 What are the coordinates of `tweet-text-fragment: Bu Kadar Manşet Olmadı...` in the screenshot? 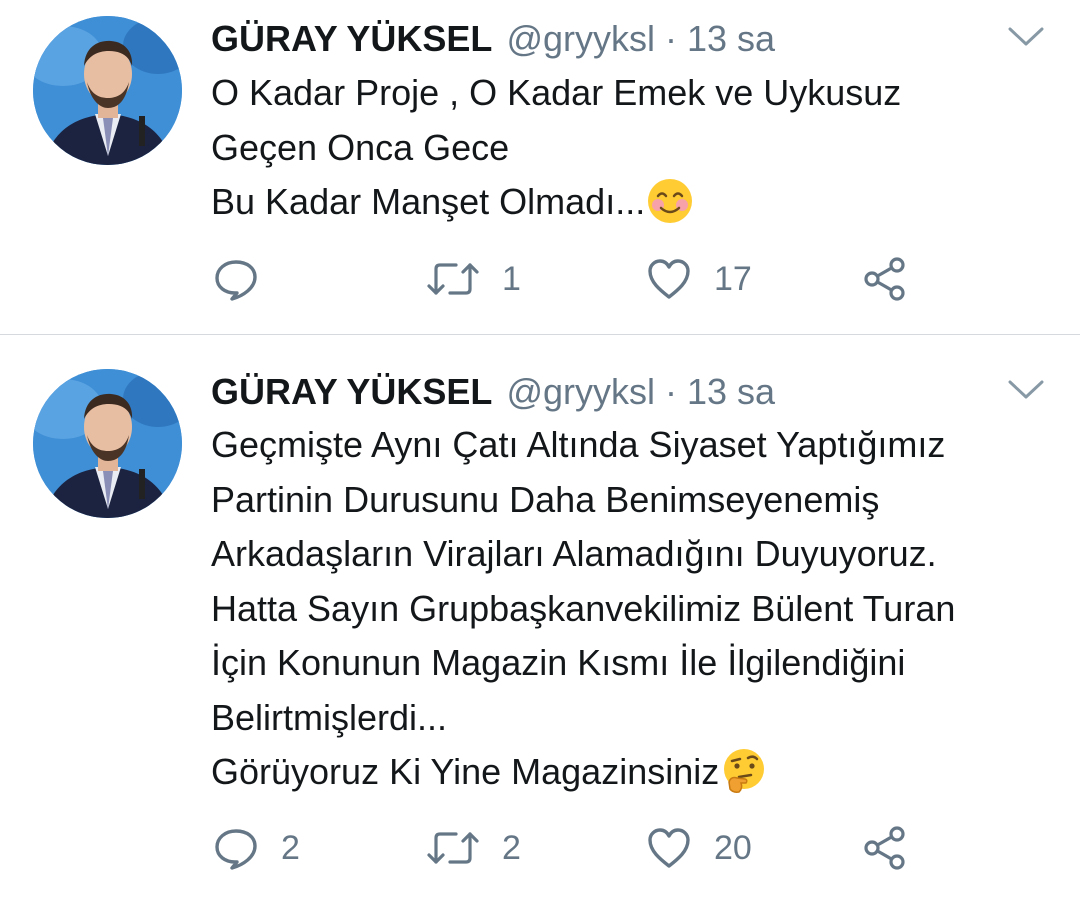 It's located at (428, 201).